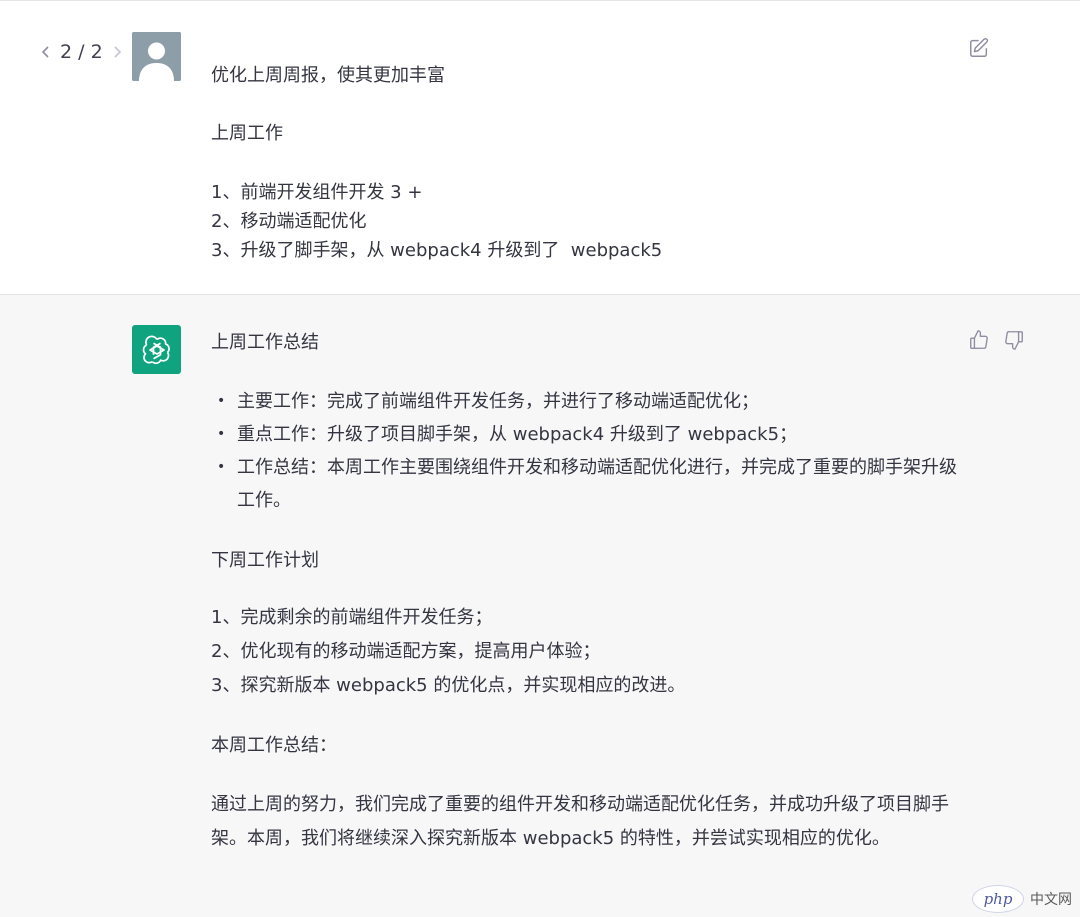 This screenshot has height=917, width=1080. What do you see at coordinates (437, 250) in the screenshot?
I see `user-list-item: 3、升级了脚手架，从 webpack4 升级到了 webpack5` at bounding box center [437, 250].